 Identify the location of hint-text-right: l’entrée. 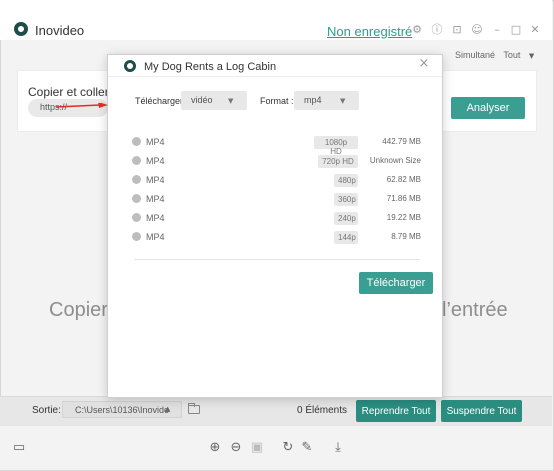
(475, 310).